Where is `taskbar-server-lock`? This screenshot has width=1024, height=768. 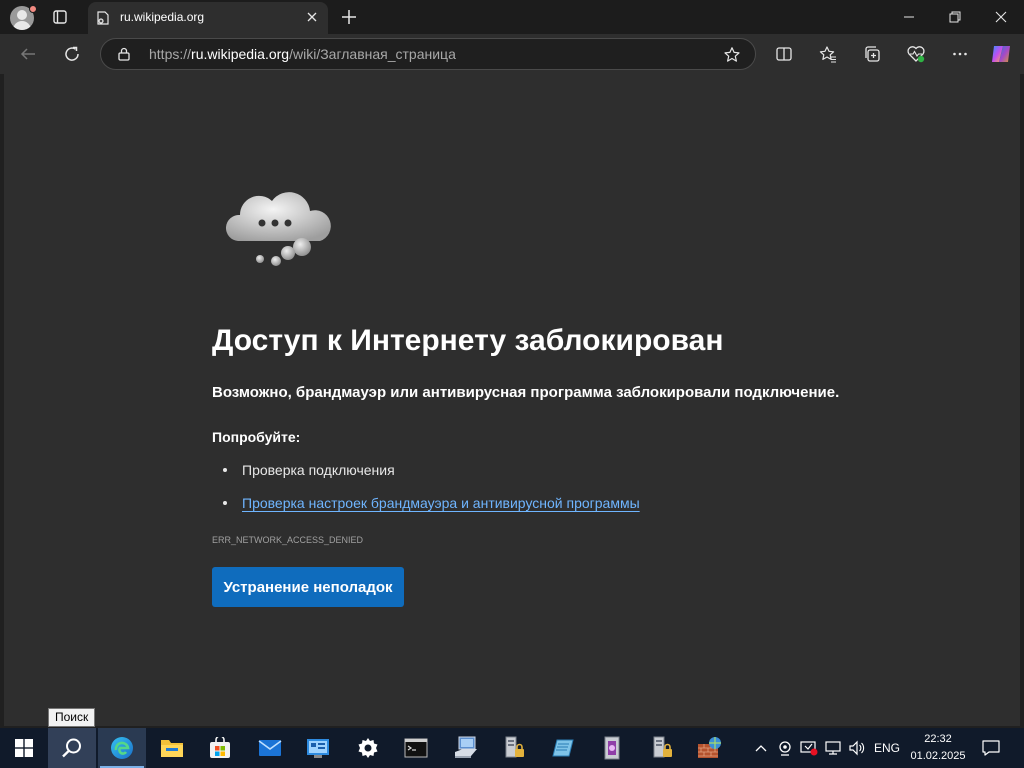
taskbar-server-lock is located at coordinates (514, 748).